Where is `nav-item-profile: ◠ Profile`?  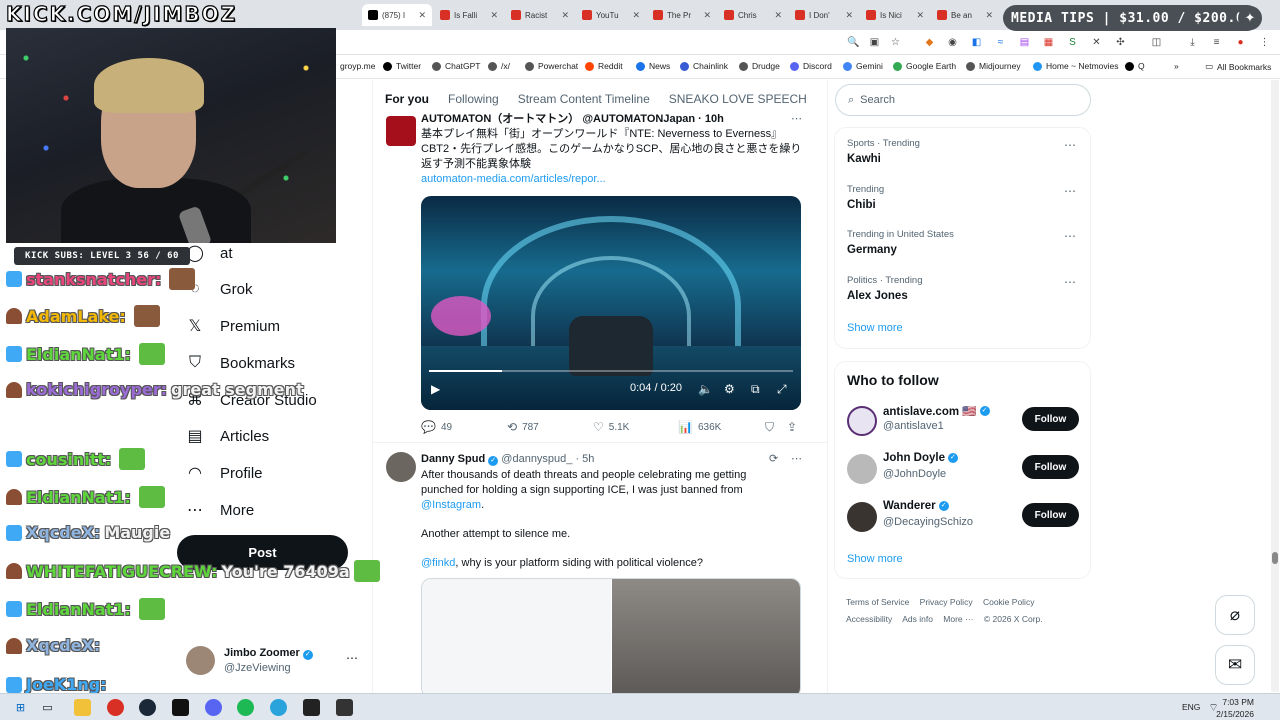
nav-item-profile: ◠ Profile is located at coordinates (224, 473).